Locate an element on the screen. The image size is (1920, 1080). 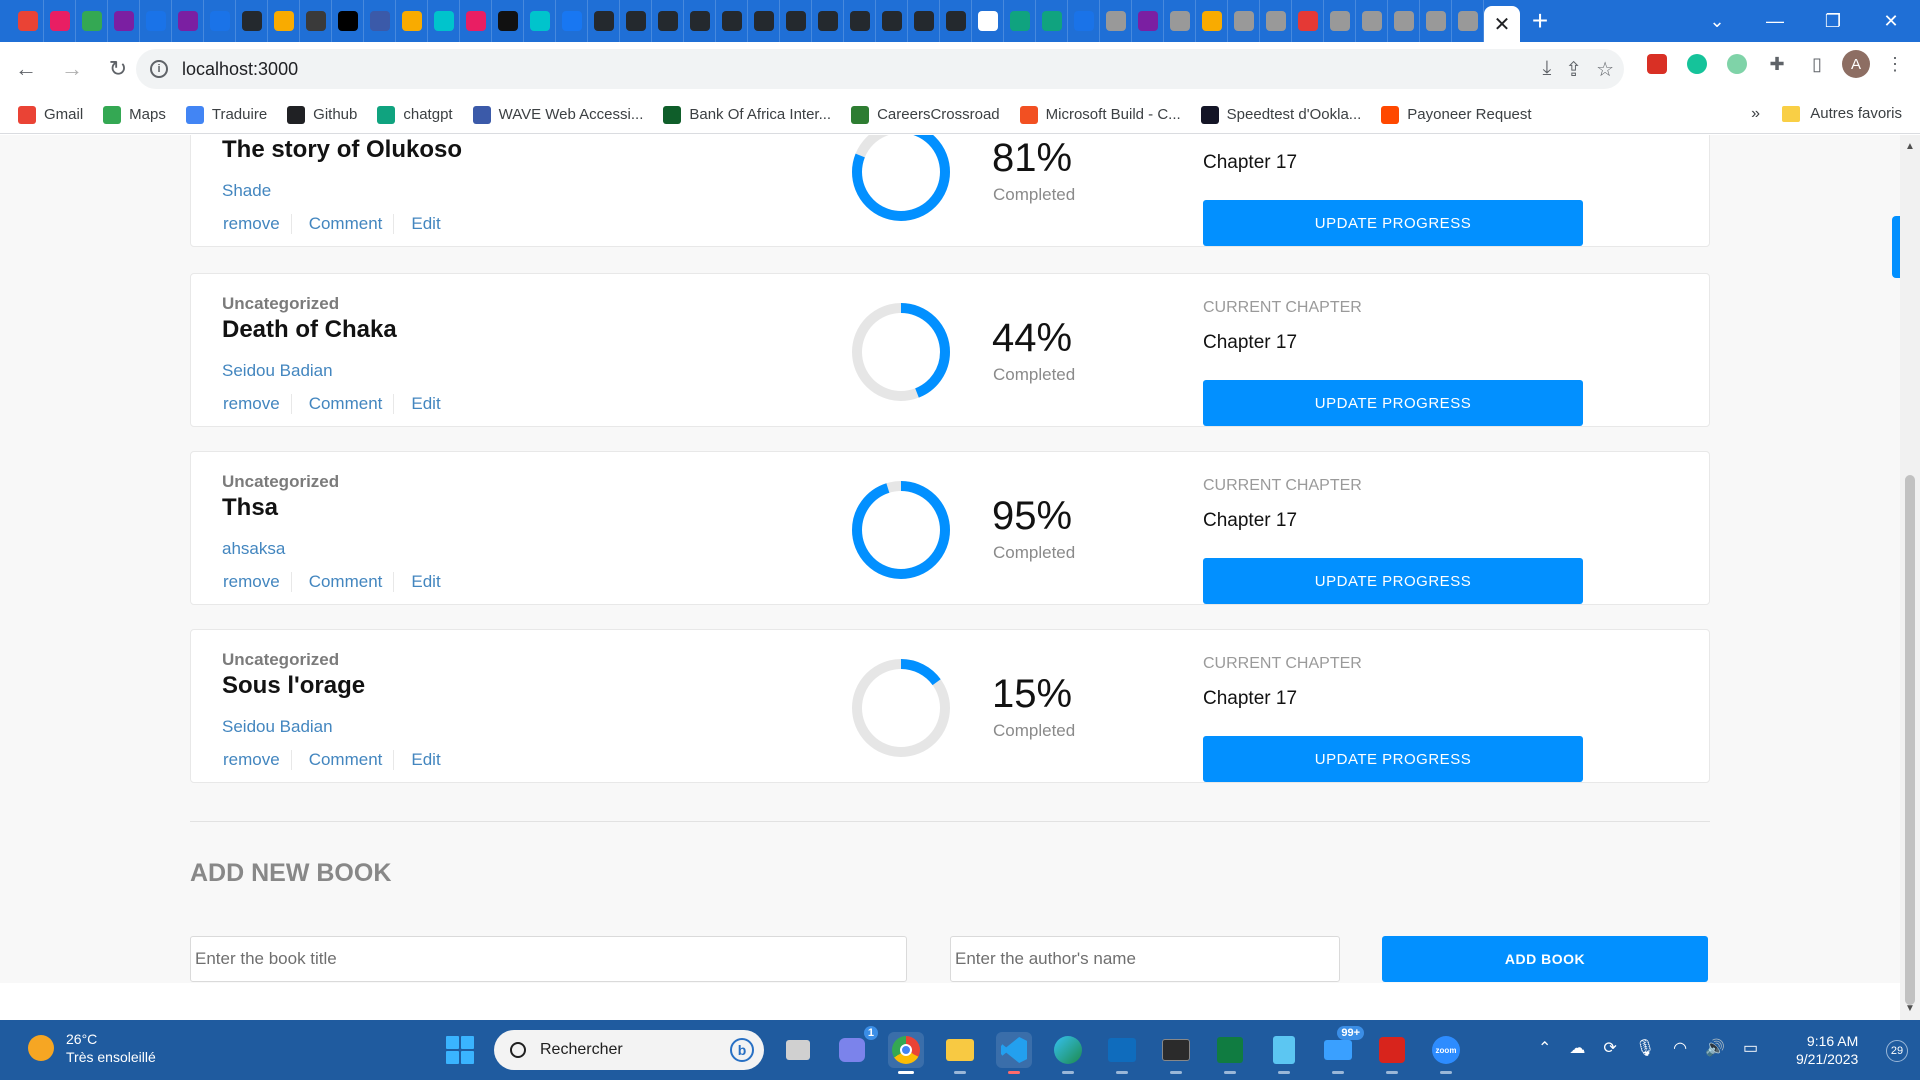
active-tab-close-icon: ✕ is located at coordinates (1502, 24).